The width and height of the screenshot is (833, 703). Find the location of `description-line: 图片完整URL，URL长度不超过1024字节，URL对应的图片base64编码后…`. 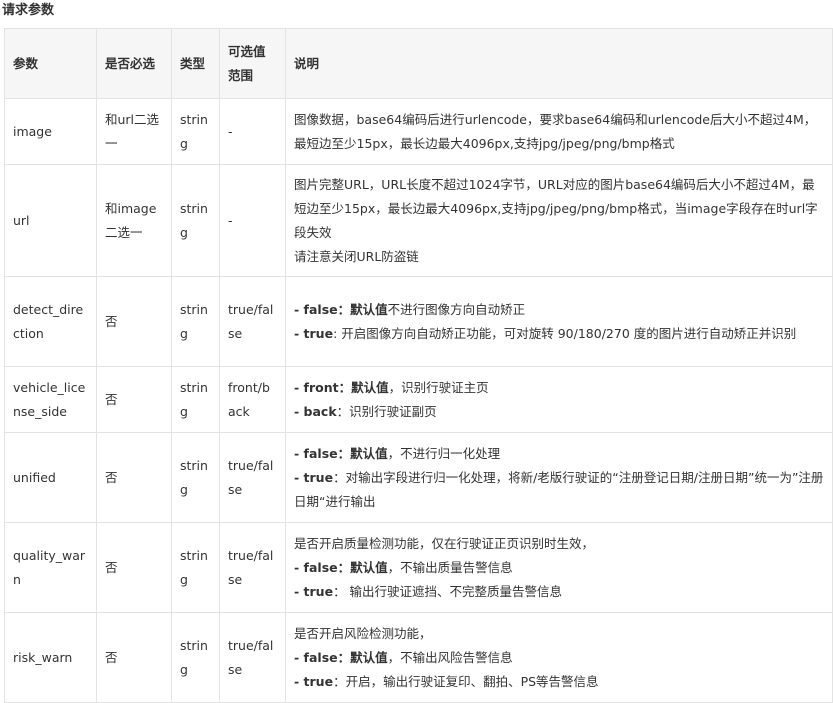

description-line: 图片完整URL，URL长度不超过1024字节，URL对应的图片base64编码后… is located at coordinates (559, 209).